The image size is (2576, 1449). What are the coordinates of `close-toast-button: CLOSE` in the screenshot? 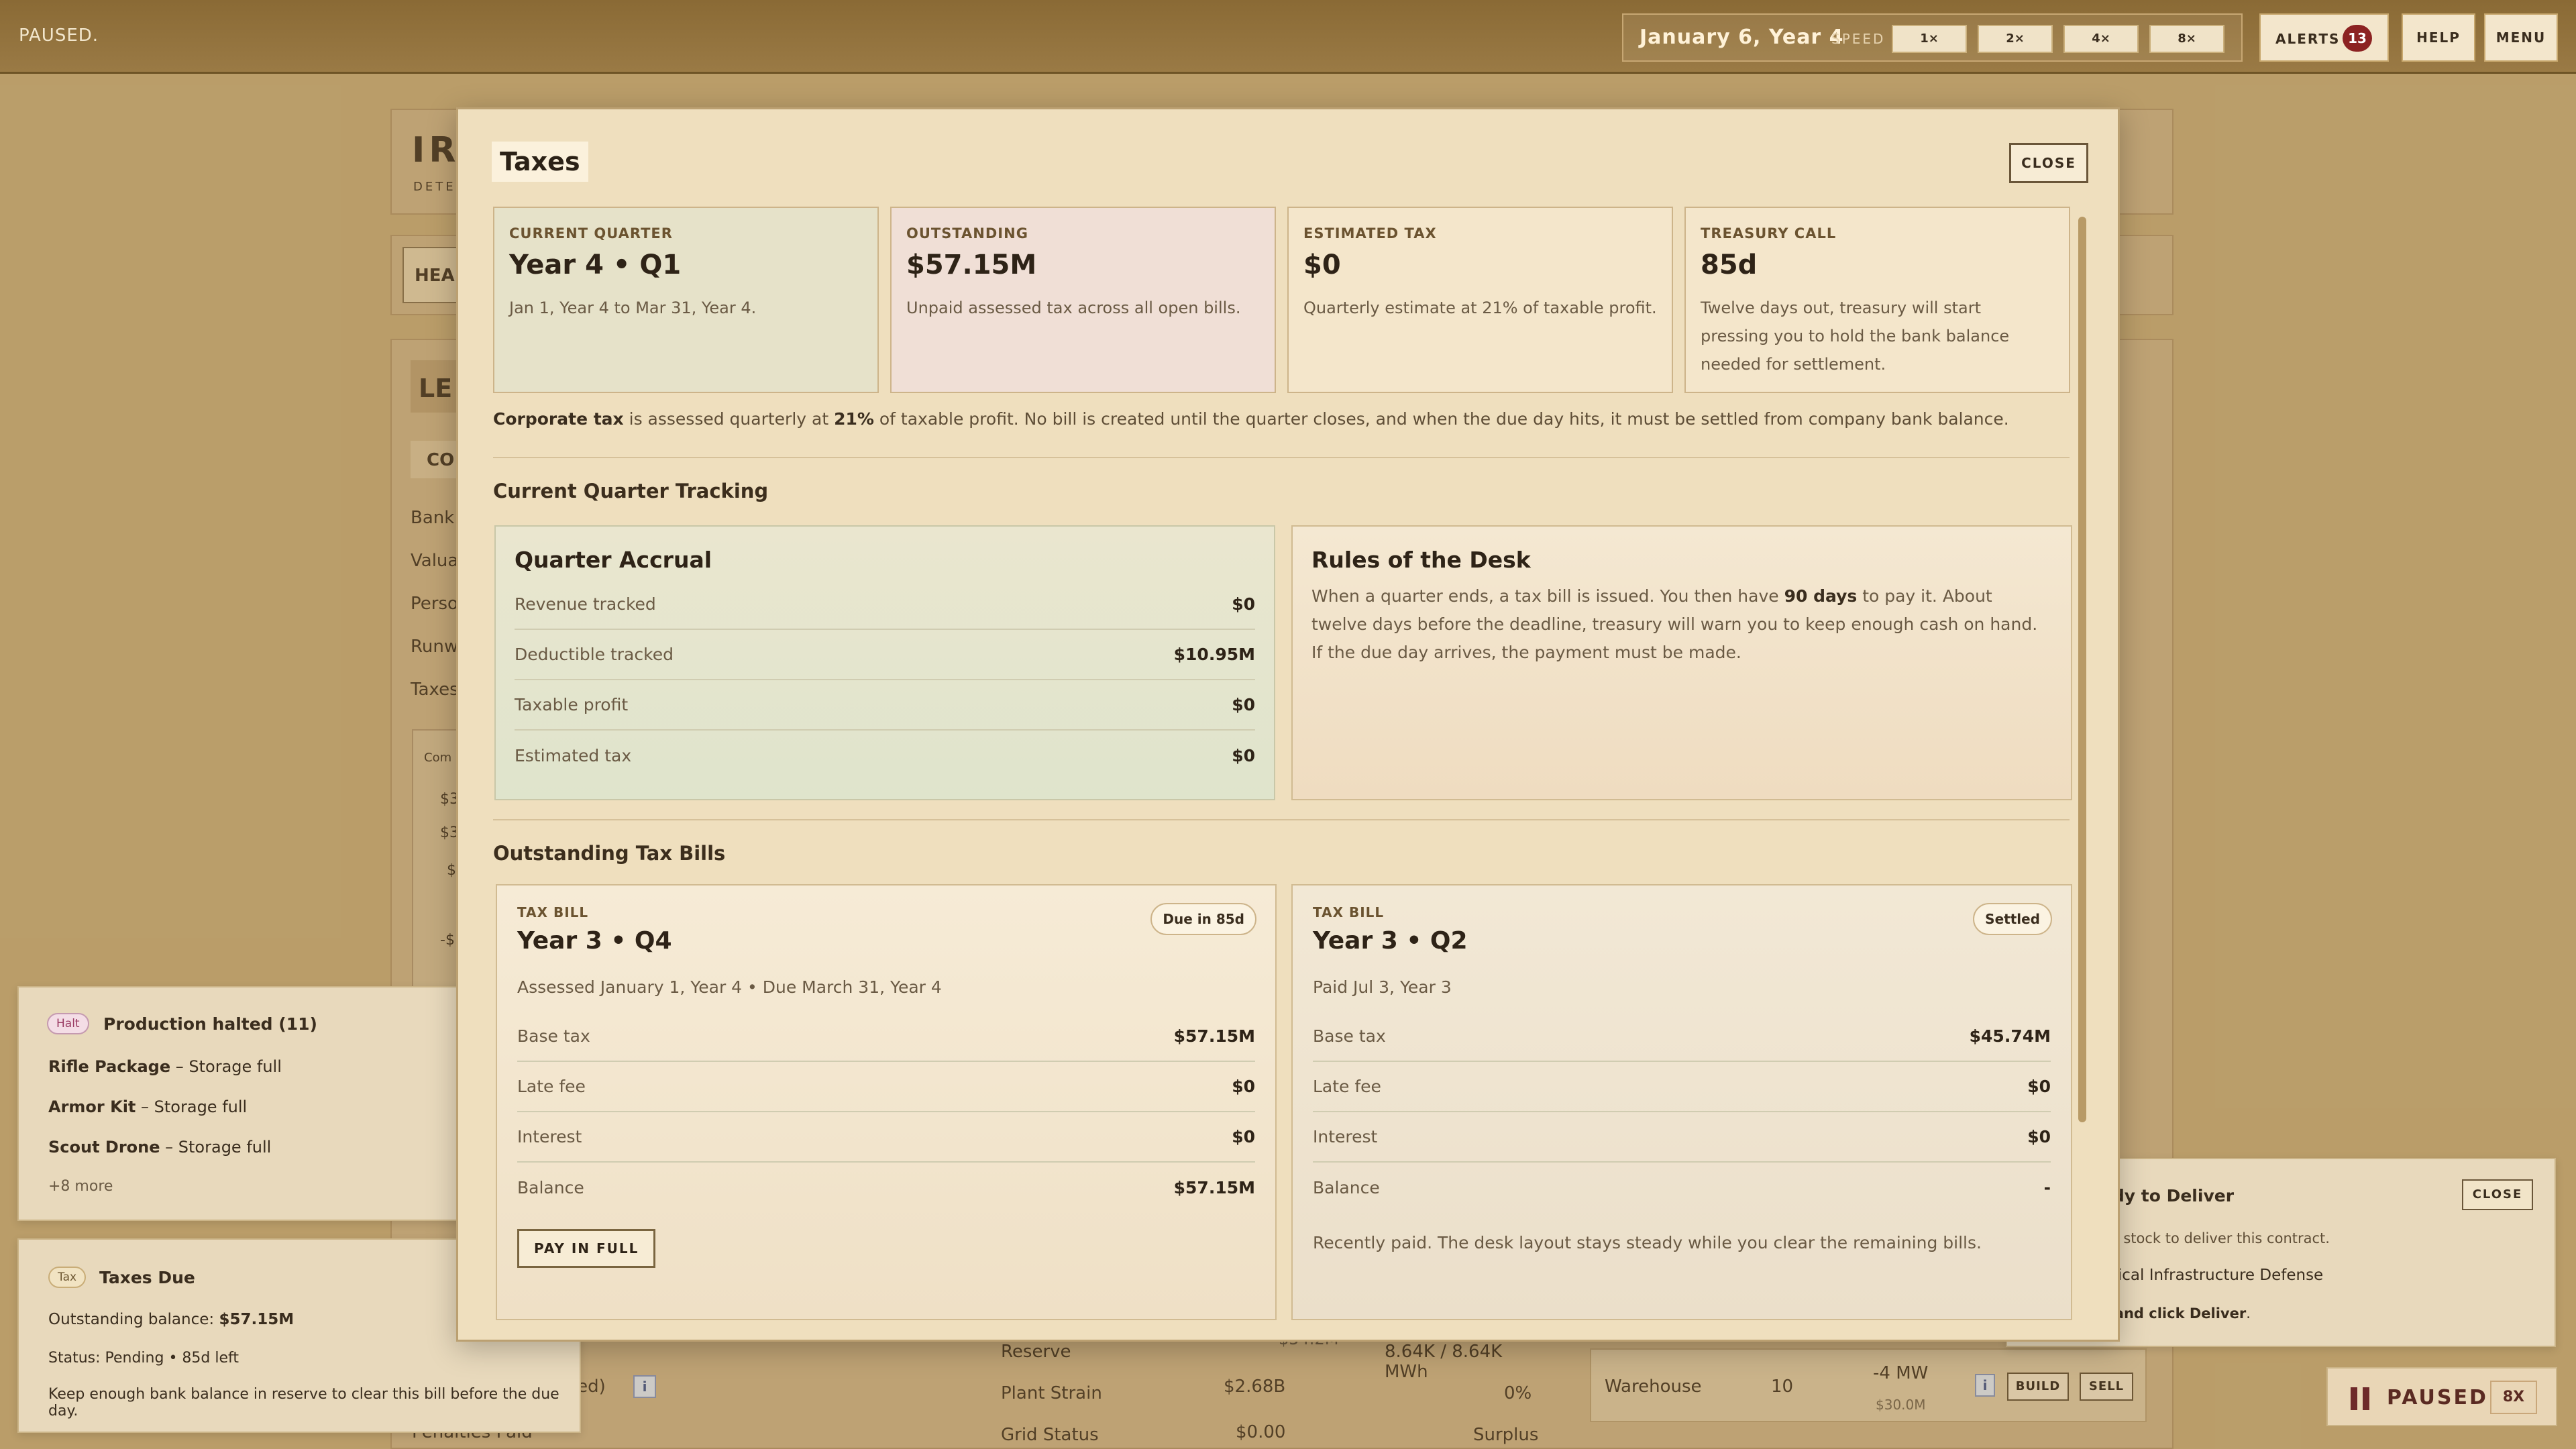 It's located at (2497, 1194).